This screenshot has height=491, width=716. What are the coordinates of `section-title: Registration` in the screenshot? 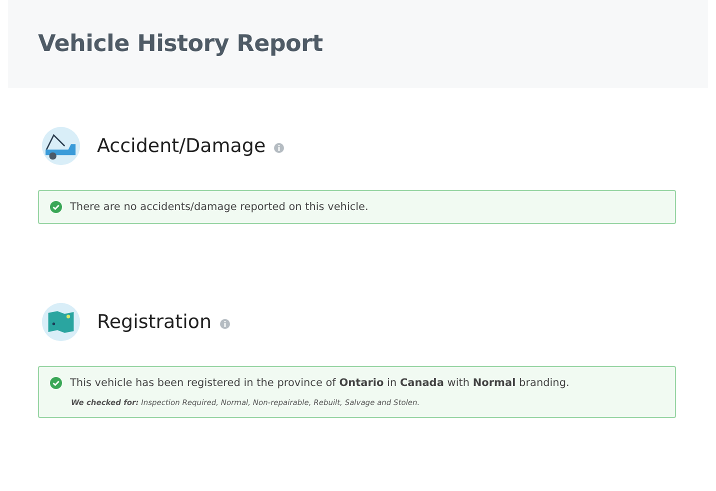 It's located at (154, 322).